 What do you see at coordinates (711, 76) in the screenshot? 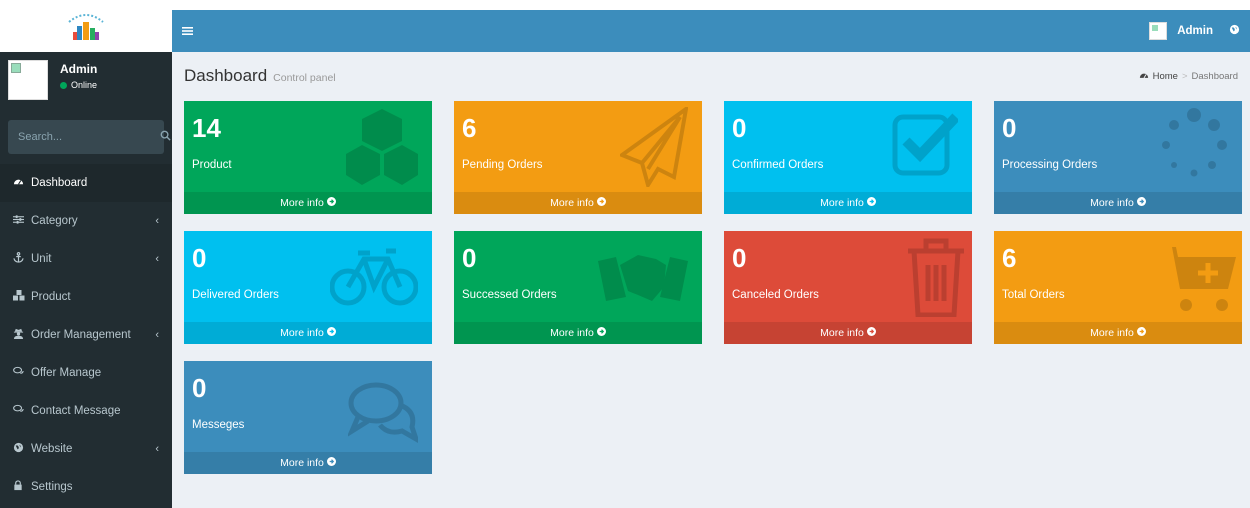
I see `content-header: Dashboard Control panel Home > Dashboard` at bounding box center [711, 76].